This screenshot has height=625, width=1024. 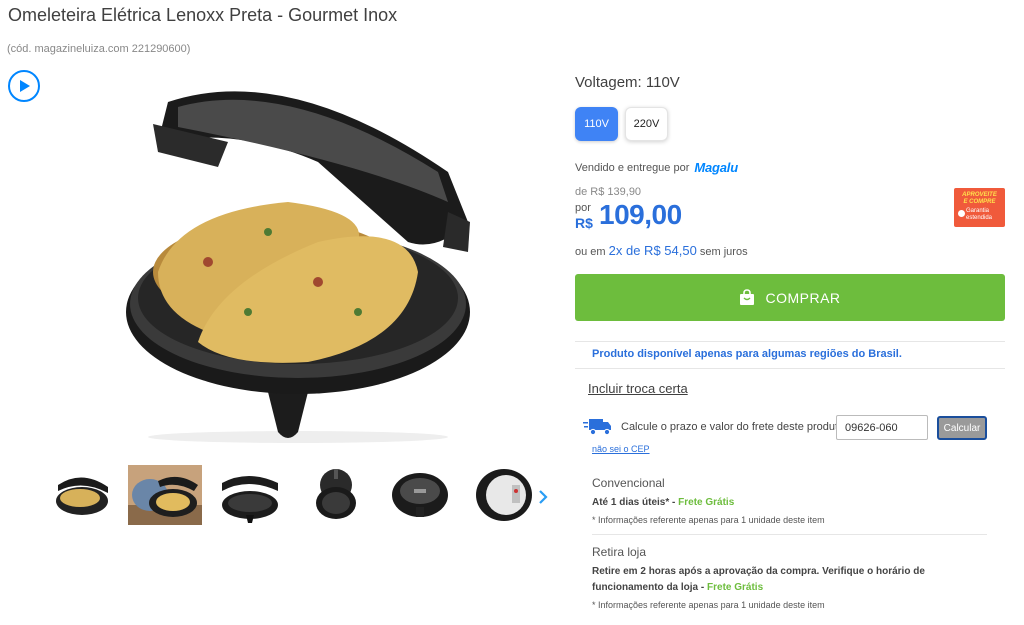 I want to click on installment-value: 2x de R$ 54,50, so click(x=652, y=250).